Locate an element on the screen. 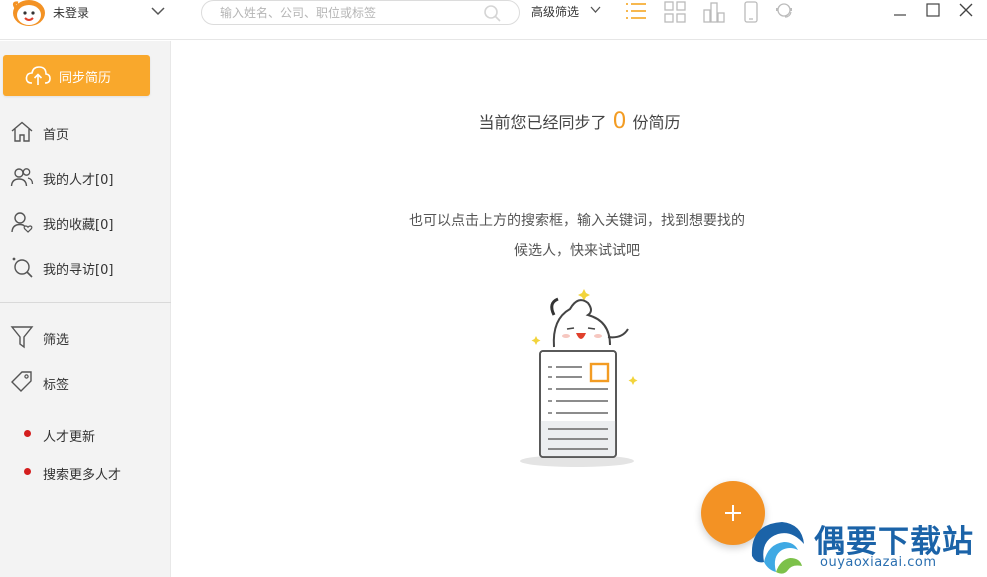 The image size is (987, 577). tag-icon is located at coordinates (21, 381).